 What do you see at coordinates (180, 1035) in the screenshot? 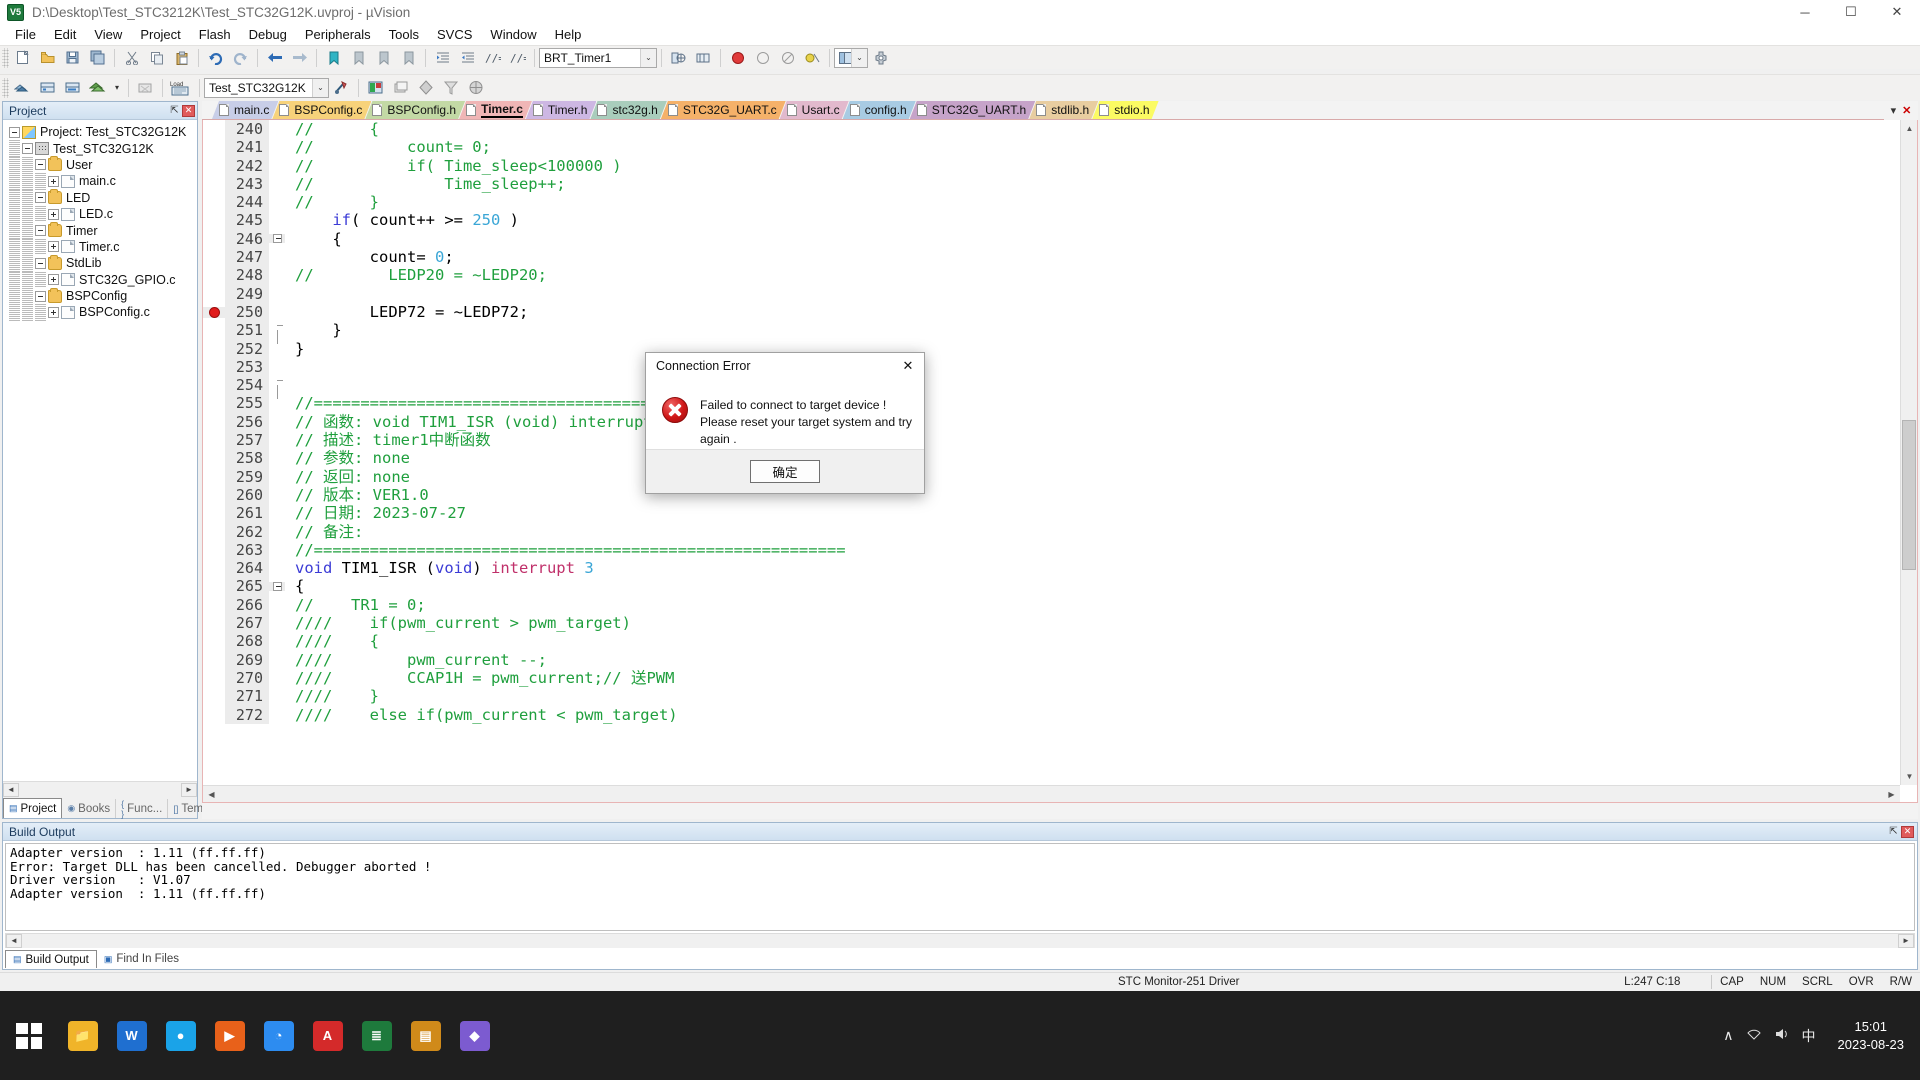
I see `taskbar-app-2: ●` at bounding box center [180, 1035].